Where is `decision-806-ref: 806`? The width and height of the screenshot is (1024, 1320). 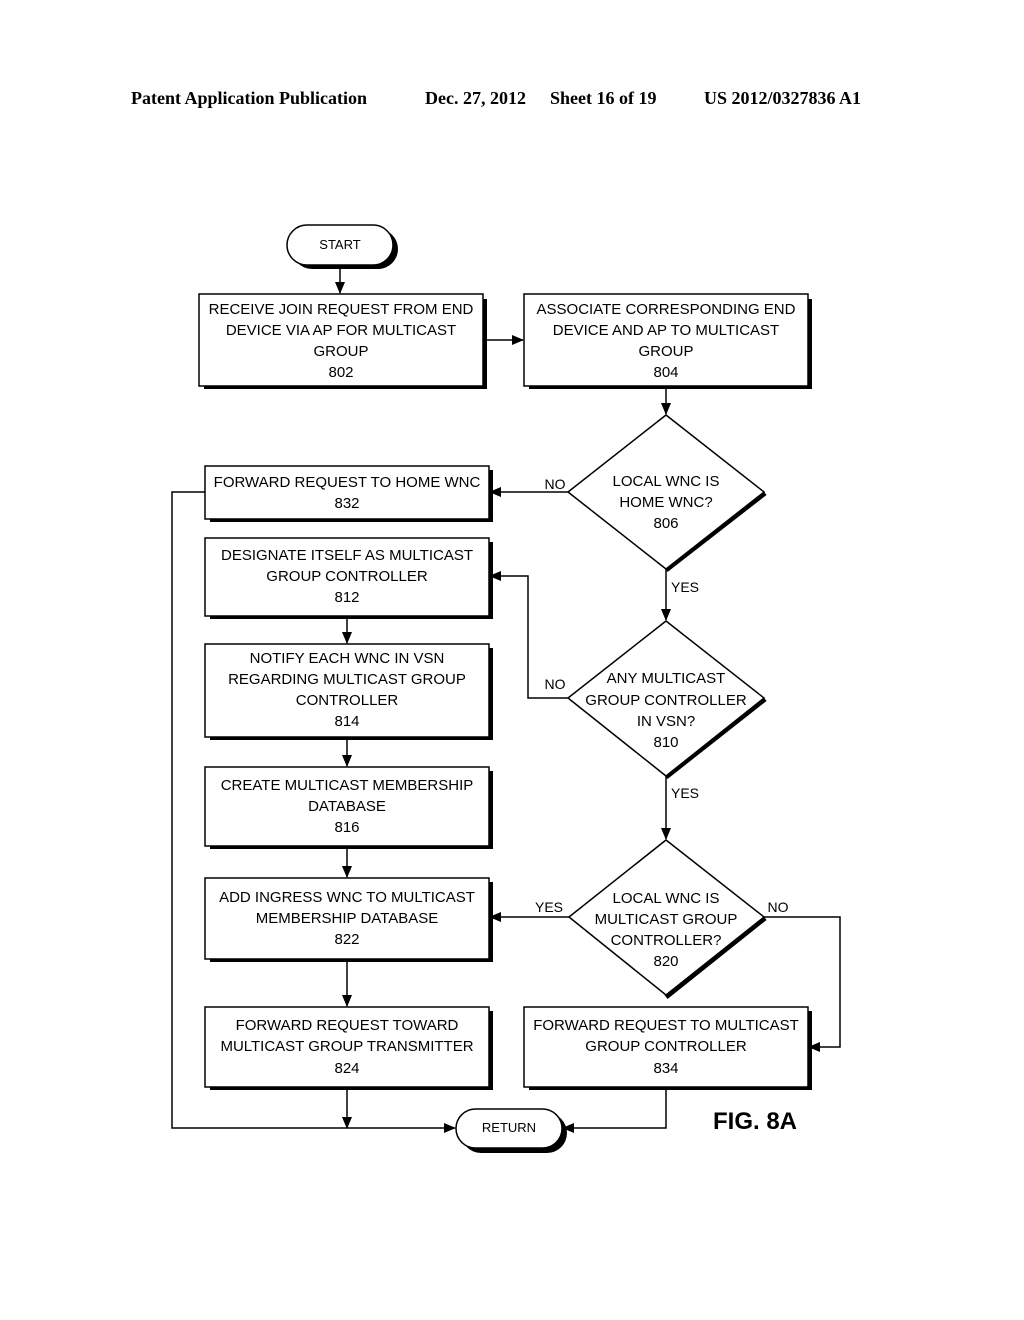
decision-806-ref: 806 is located at coordinates (665, 523).